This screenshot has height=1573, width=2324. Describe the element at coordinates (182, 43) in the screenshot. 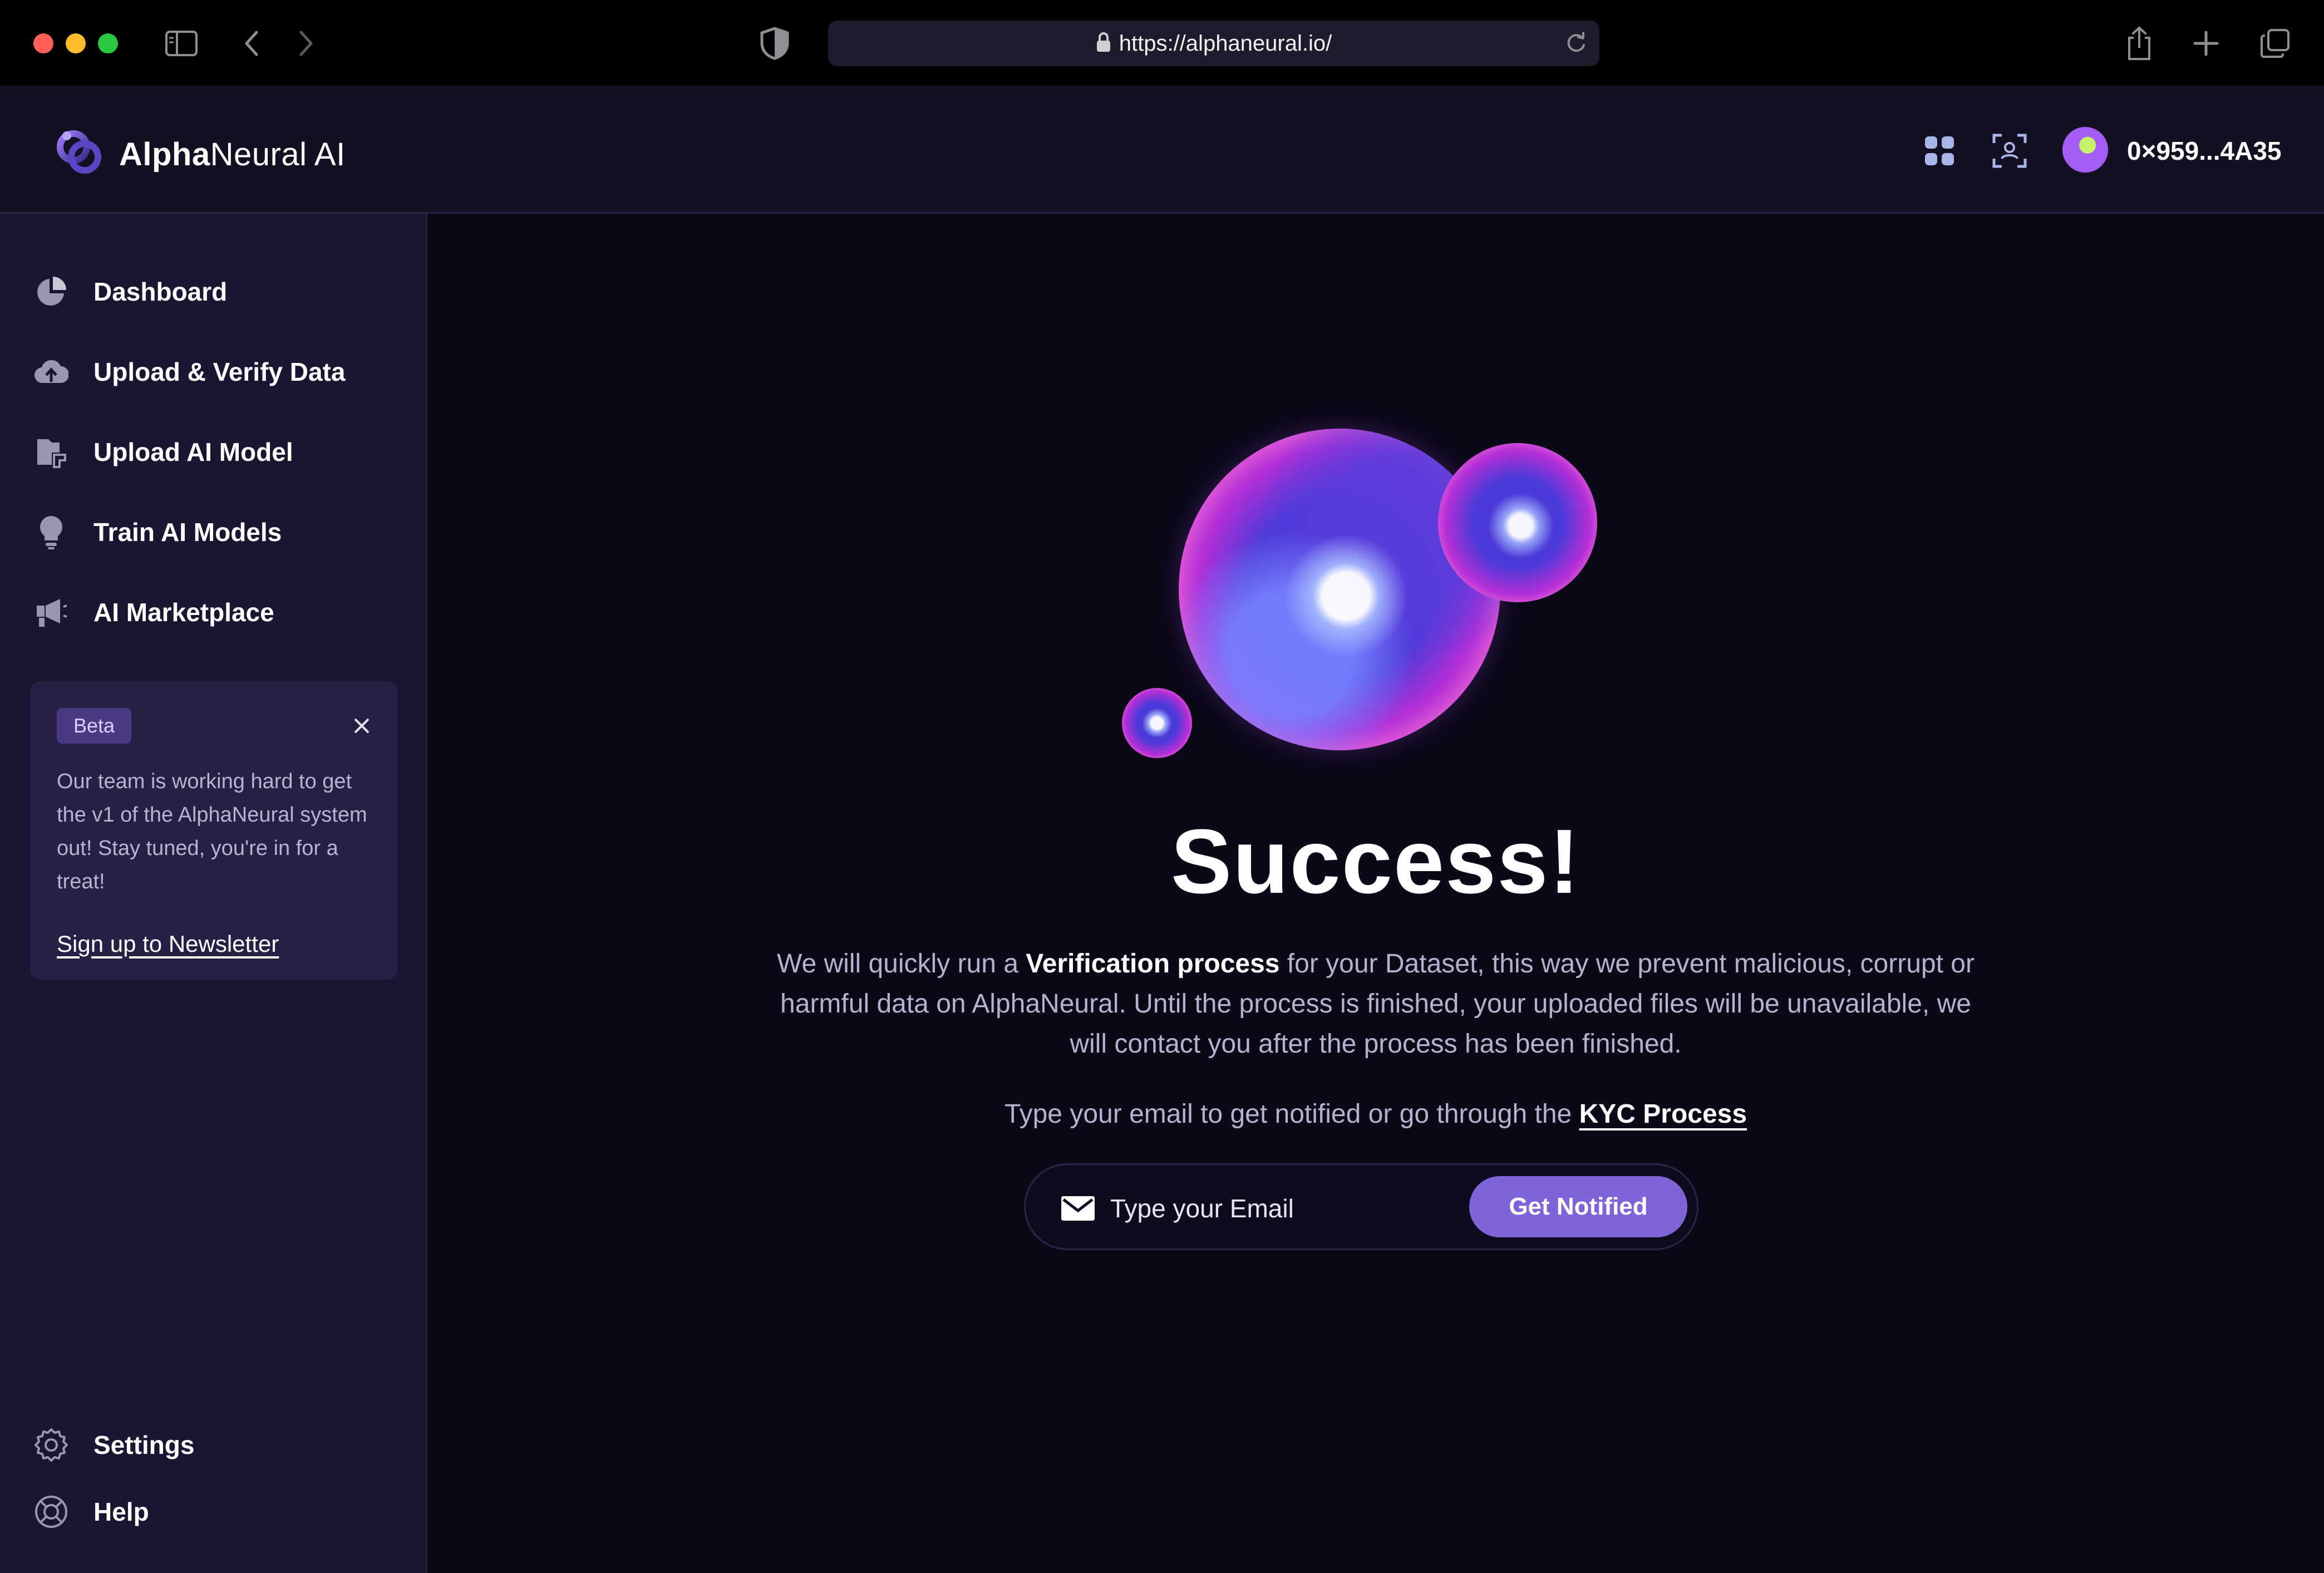

I see `sidebar-toggle-icon` at that location.